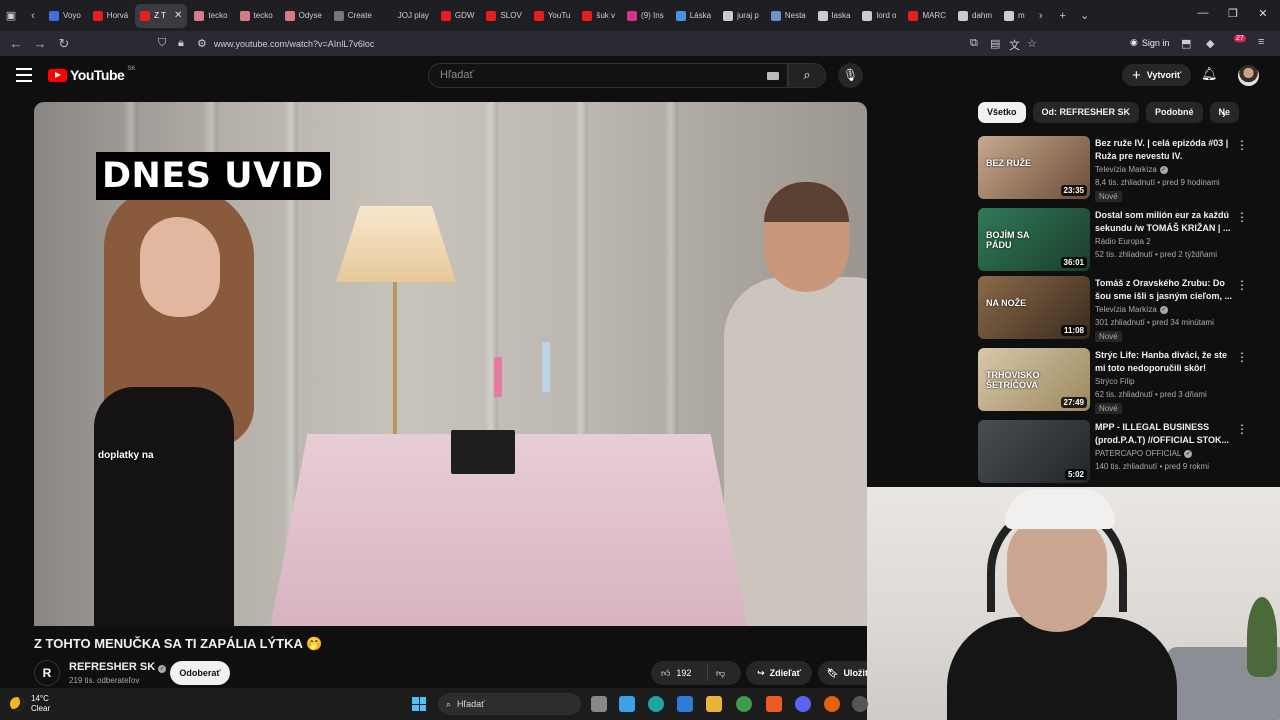 This screenshot has width=1280, height=720. Describe the element at coordinates (1034, 379) in the screenshot. I see `video-thumbnail: TRHOVISKO ŠETRÍČOVA 27:49` at that location.